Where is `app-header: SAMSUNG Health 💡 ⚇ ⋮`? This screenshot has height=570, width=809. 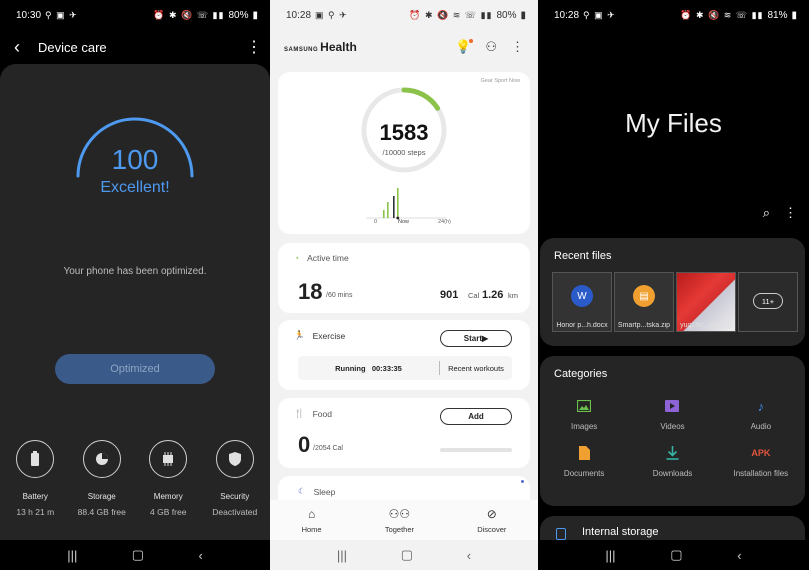 app-header: SAMSUNG Health 💡 ⚇ ⋮ is located at coordinates (404, 47).